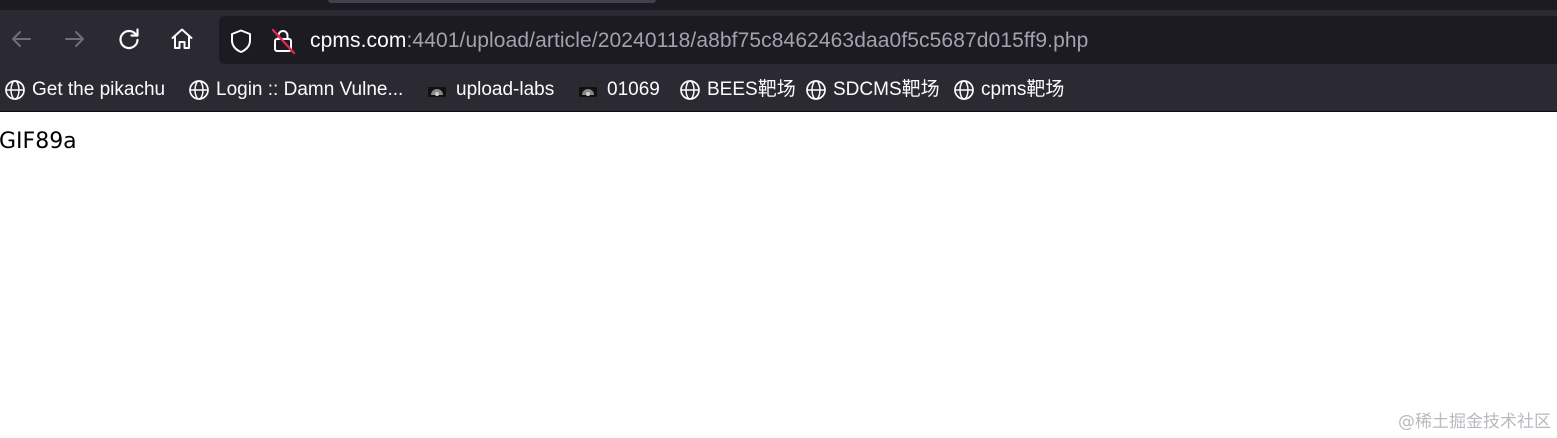  I want to click on tab-strip, so click(778, 5).